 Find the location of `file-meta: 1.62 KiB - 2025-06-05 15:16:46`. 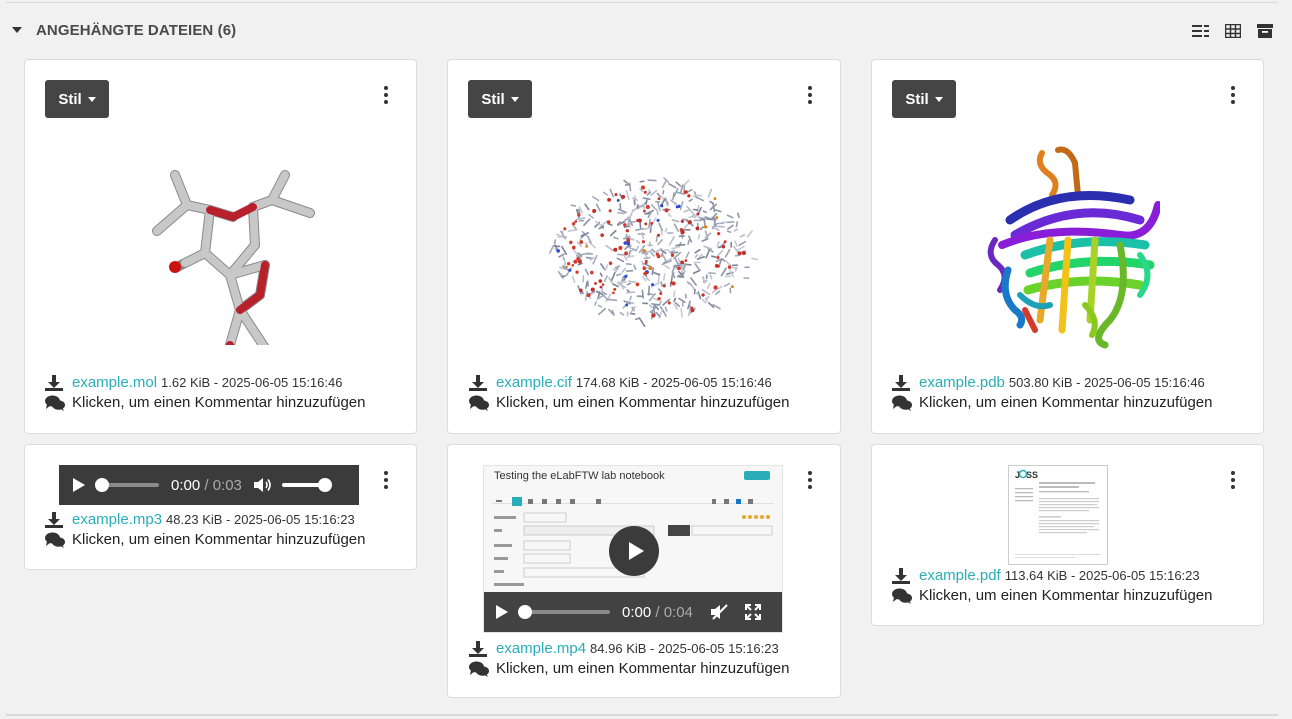

file-meta: 1.62 KiB - 2025-06-05 15:16:46 is located at coordinates (252, 382).